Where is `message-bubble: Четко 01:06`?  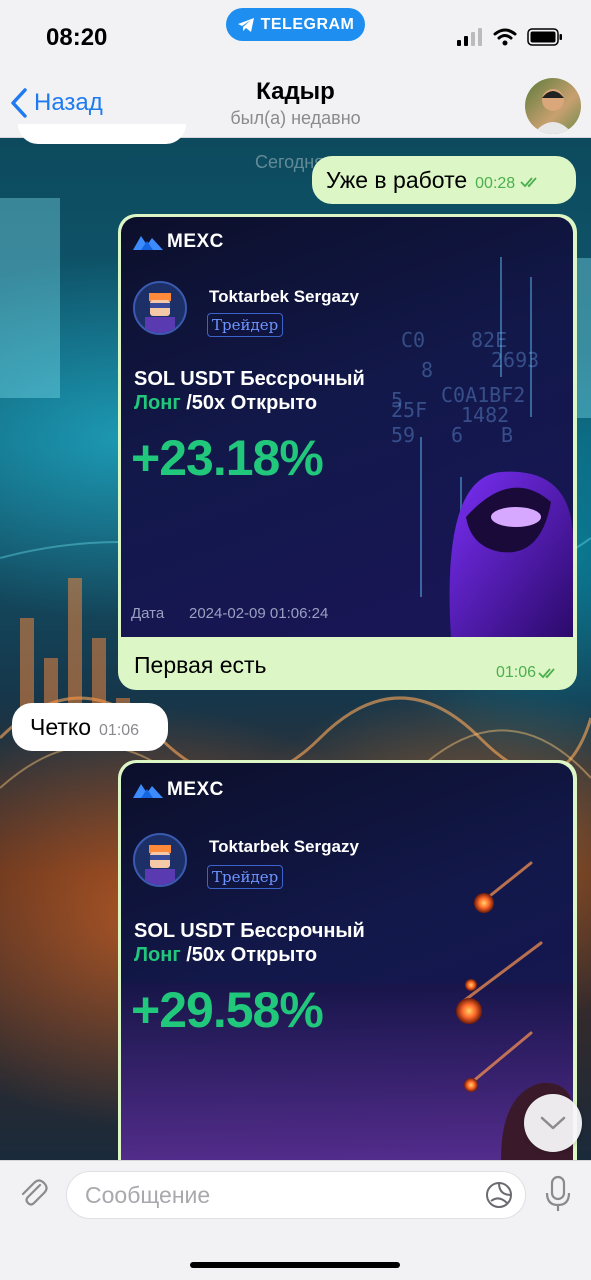
message-bubble: Четко 01:06 is located at coordinates (90, 727).